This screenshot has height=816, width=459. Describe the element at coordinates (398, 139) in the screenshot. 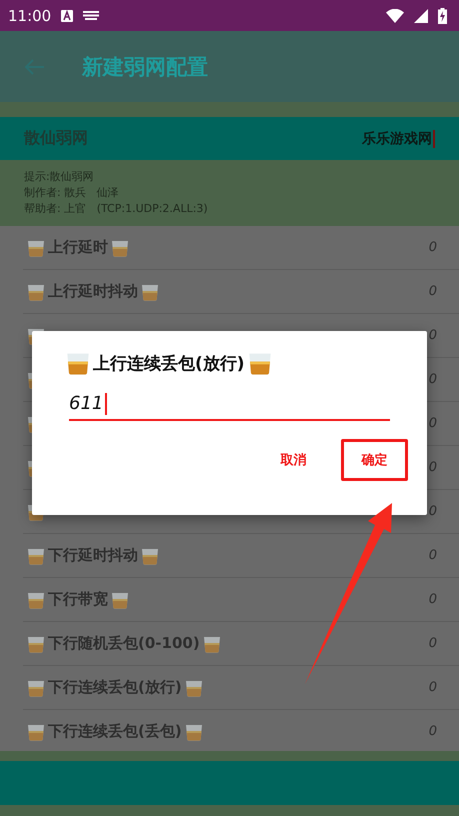

I see `profile-value-field: 乐乐游戏网` at that location.